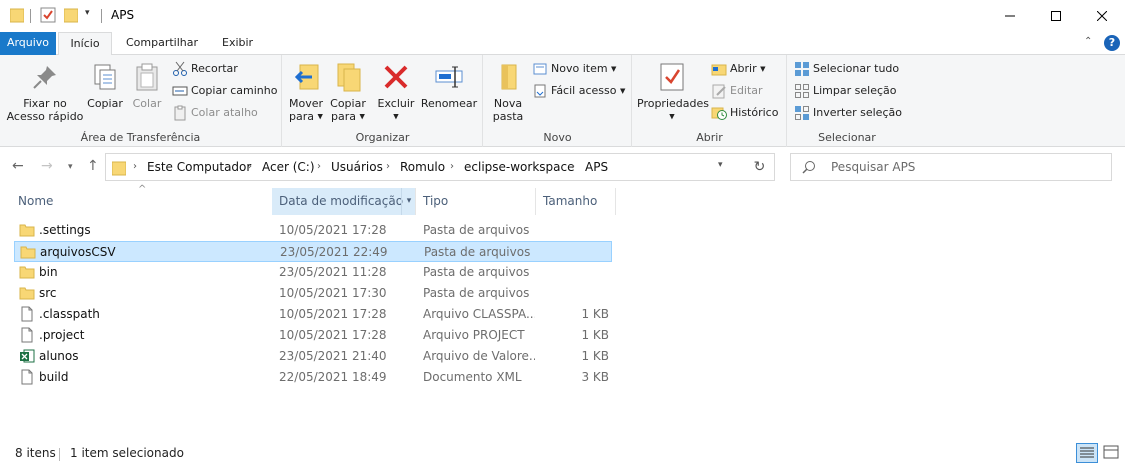 This screenshot has width=1125, height=466. Describe the element at coordinates (802, 69) in the screenshot. I see `select-all-icon` at that location.